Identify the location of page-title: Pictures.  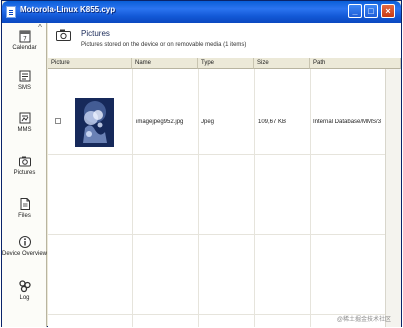
(95, 33).